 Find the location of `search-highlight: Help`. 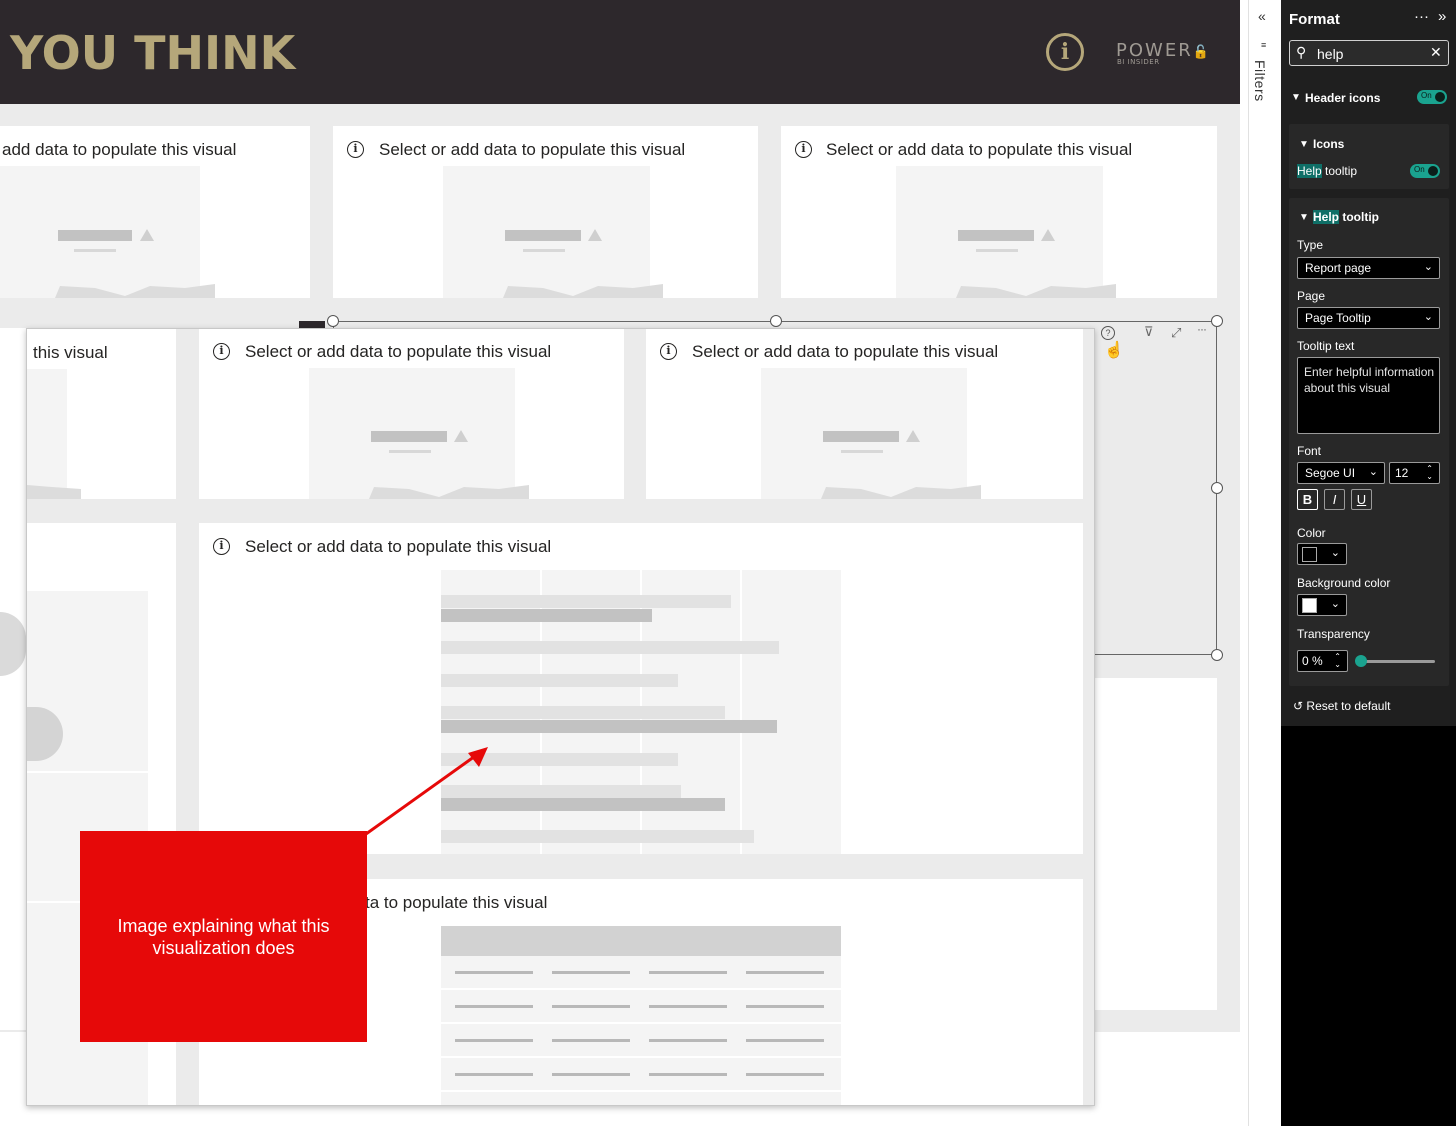

search-highlight: Help is located at coordinates (1326, 217).